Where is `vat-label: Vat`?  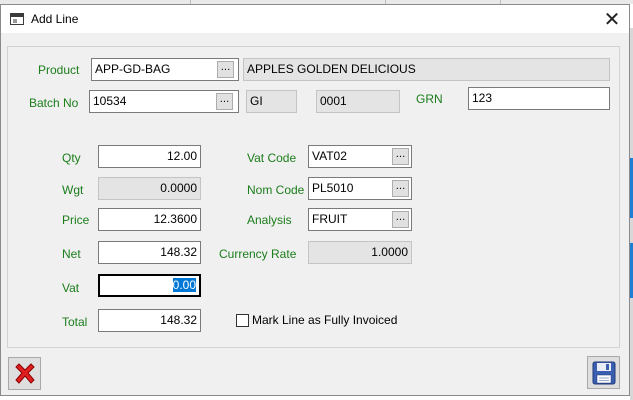
vat-label: Vat is located at coordinates (71, 288).